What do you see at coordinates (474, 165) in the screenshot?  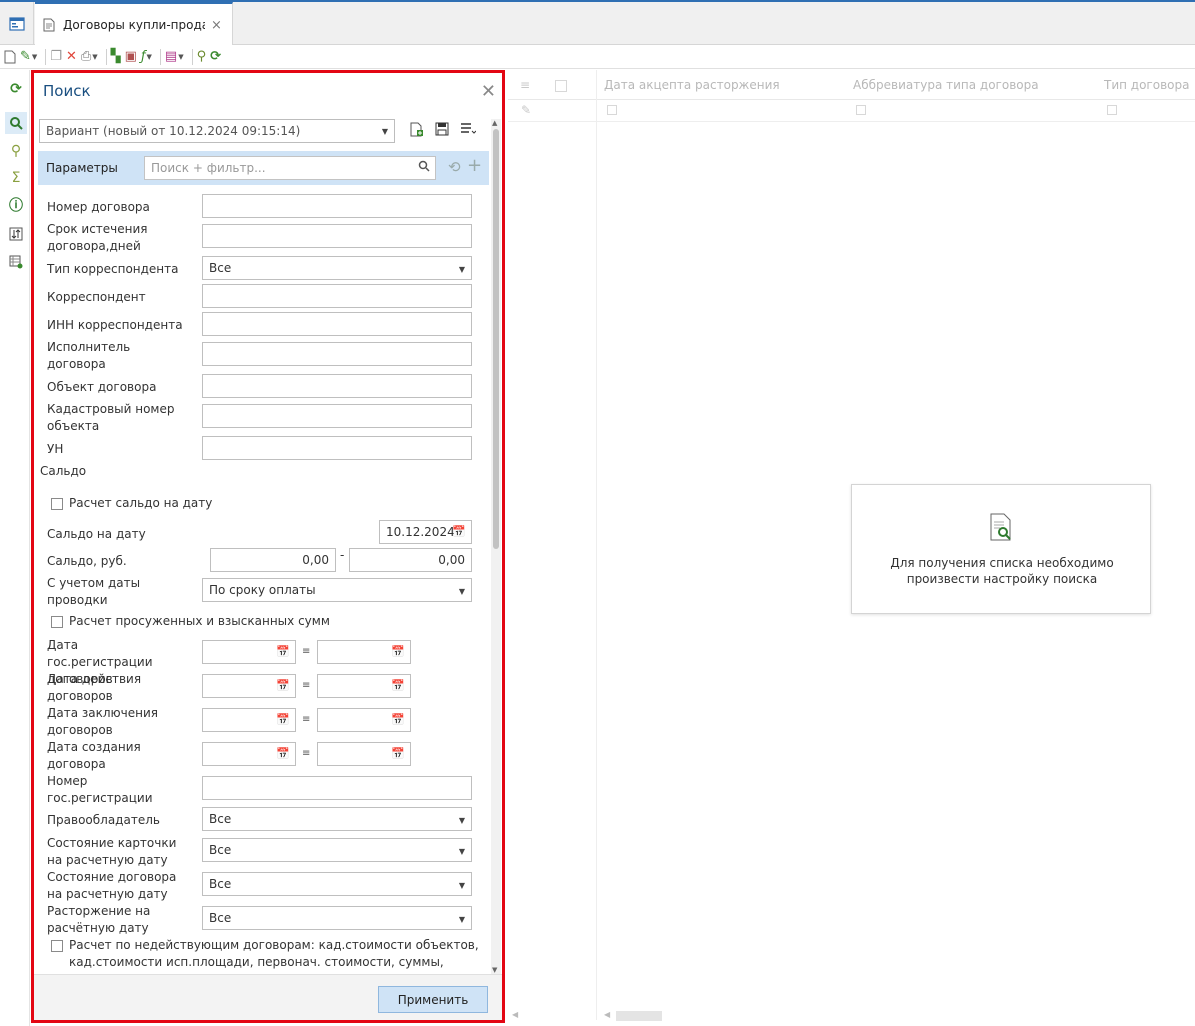 I see `add-icon: +` at bounding box center [474, 165].